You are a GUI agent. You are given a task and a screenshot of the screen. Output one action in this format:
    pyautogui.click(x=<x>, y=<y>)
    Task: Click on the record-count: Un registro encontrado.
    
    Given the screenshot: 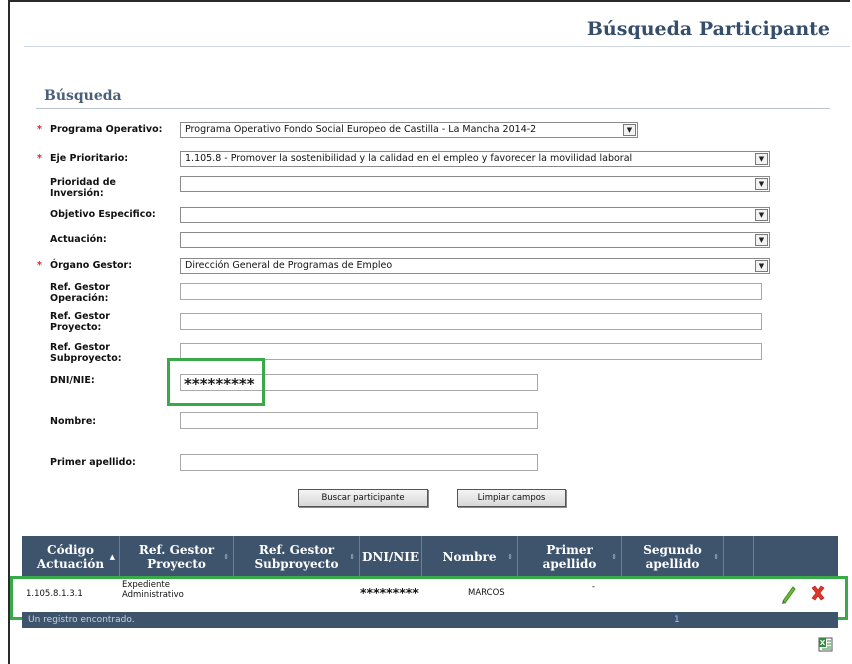 What is the action you would take?
    pyautogui.click(x=81, y=620)
    